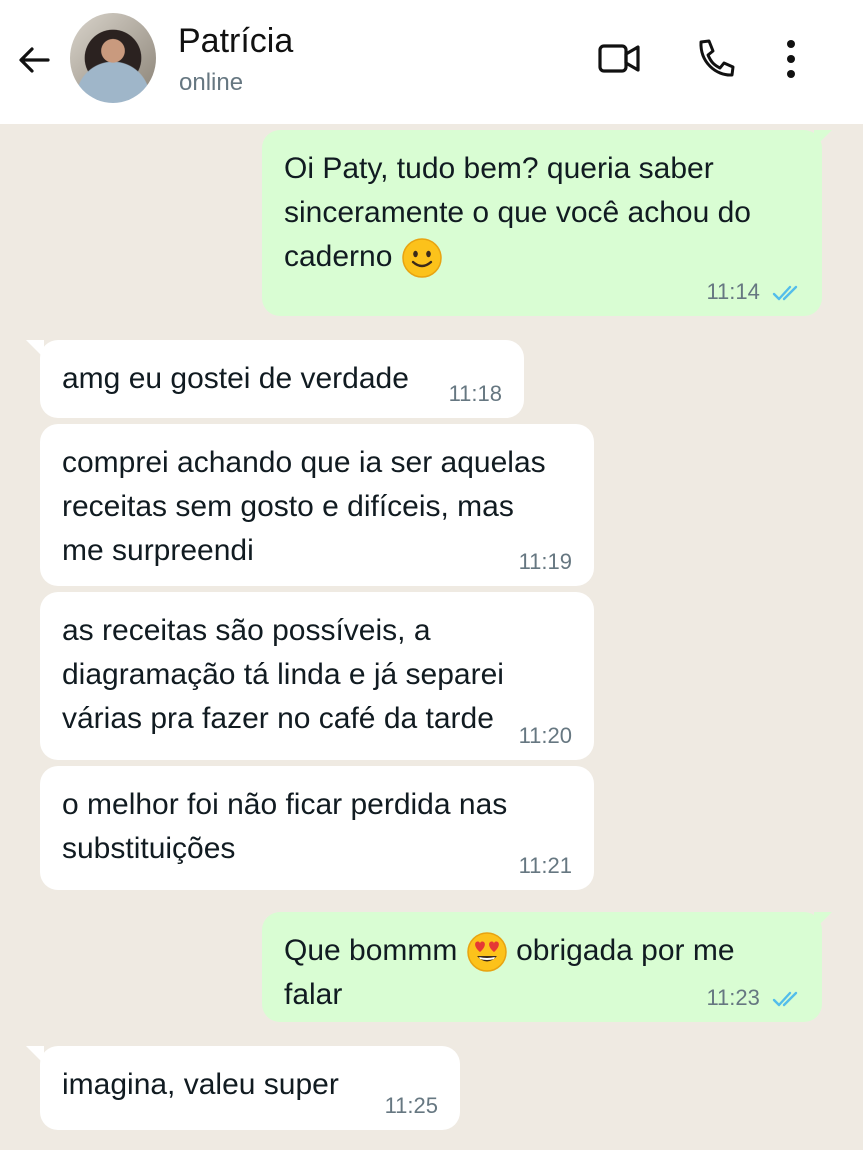 This screenshot has width=863, height=1150. I want to click on avatar, so click(113, 58).